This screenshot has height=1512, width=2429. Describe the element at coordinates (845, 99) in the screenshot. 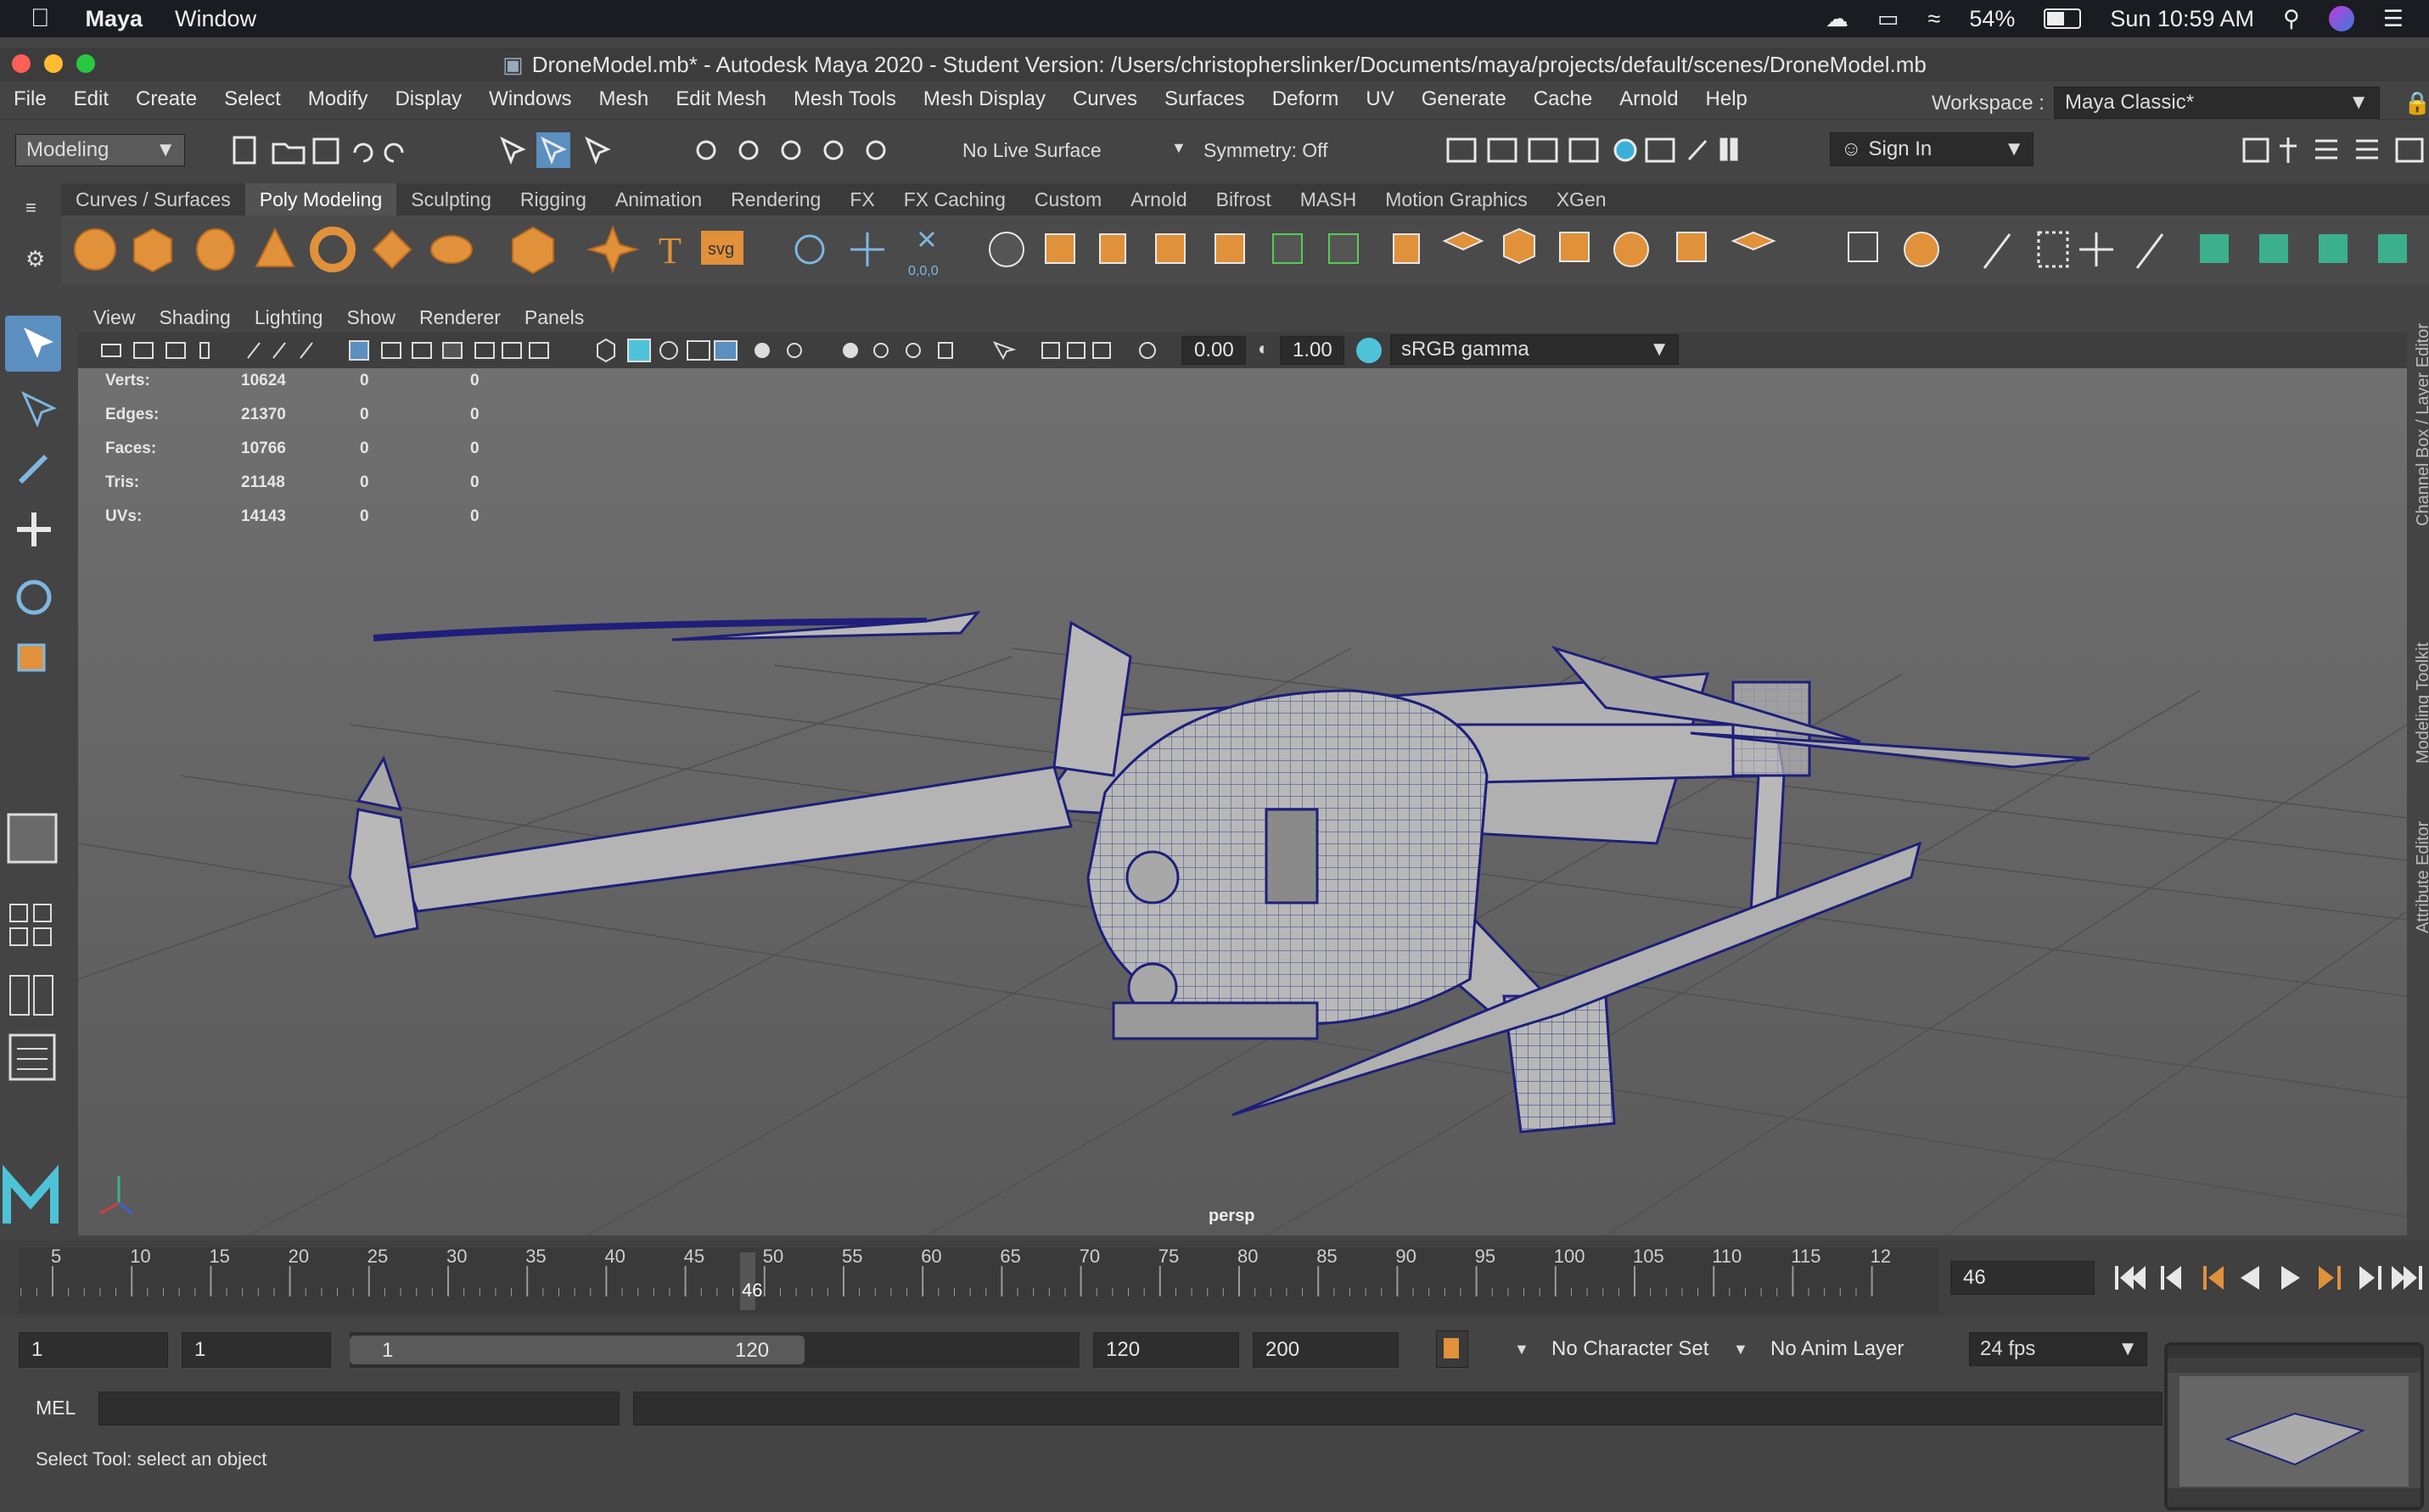

I see `menu-mesh-tools: Mesh Tools` at that location.